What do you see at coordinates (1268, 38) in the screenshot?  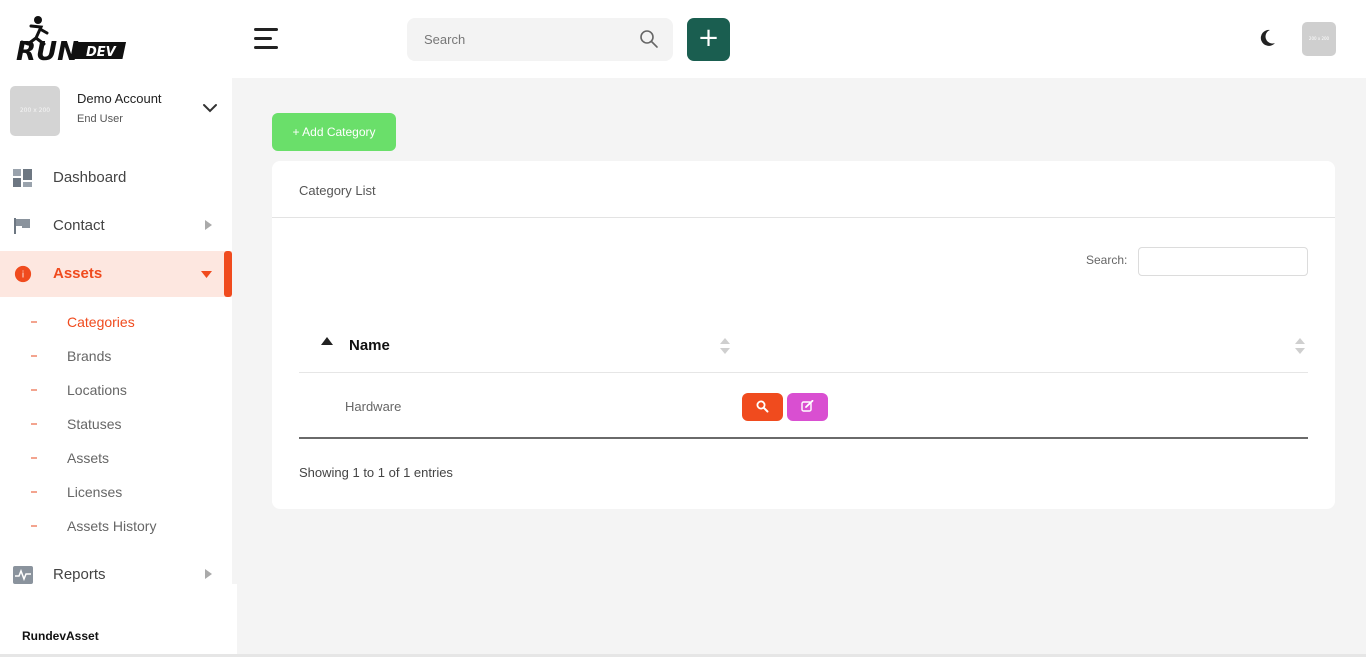 I see `moon-icon` at bounding box center [1268, 38].